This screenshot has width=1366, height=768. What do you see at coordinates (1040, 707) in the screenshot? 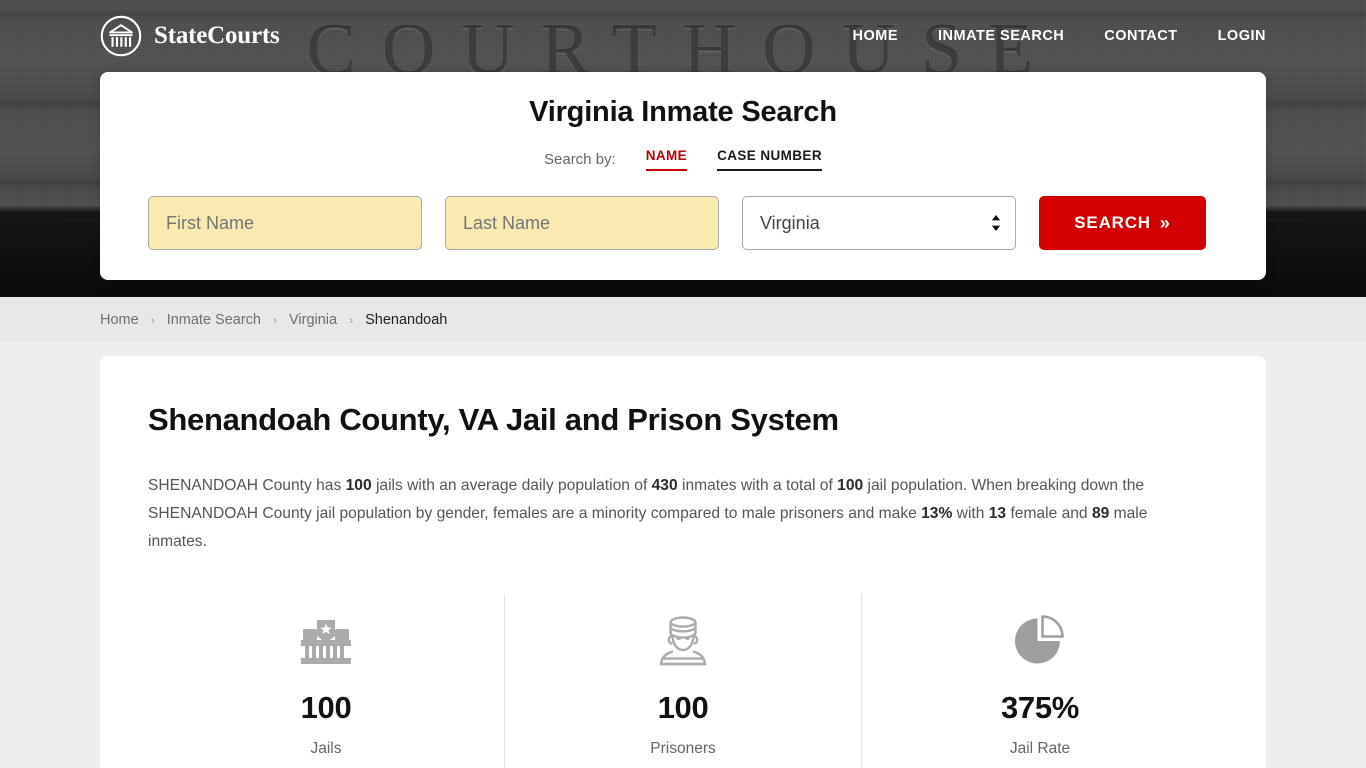
I see `stat-jail-rate-value: 375%` at bounding box center [1040, 707].